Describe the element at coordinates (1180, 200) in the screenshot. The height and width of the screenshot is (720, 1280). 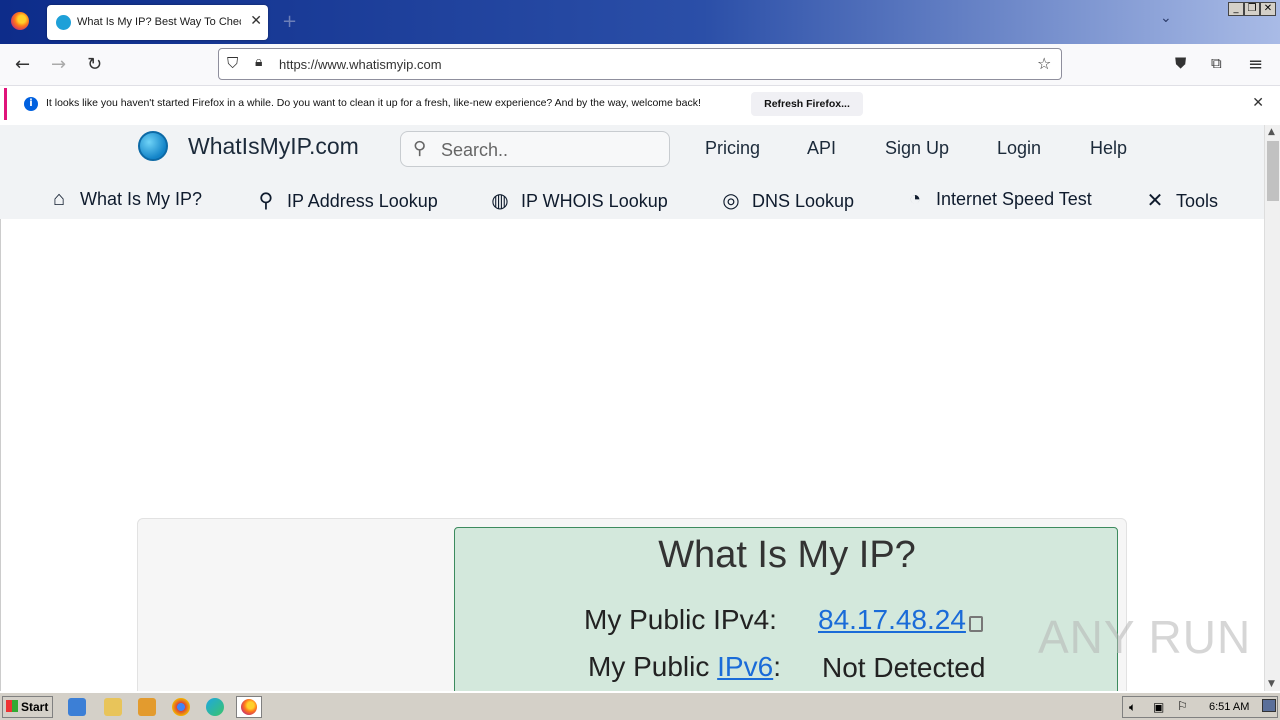
I see `main-nav-tools: ✕ Tools` at that location.